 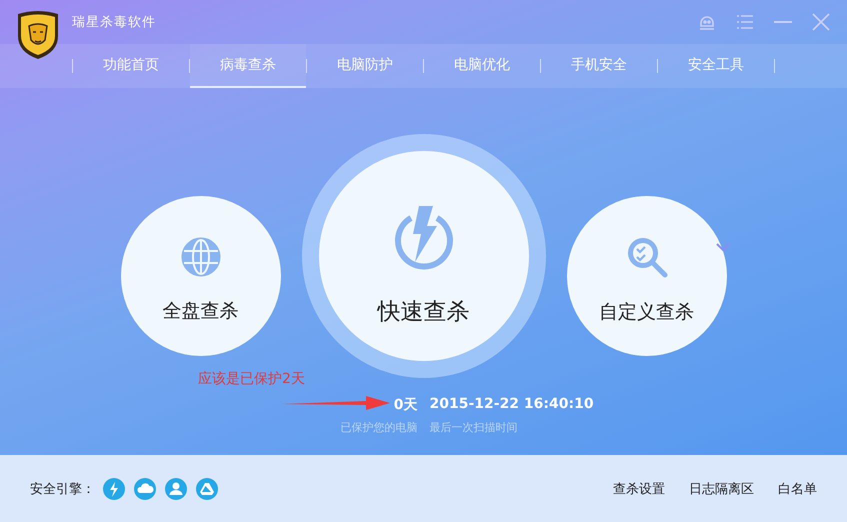 I want to click on stat-caption: 已保护您的电脑, so click(x=379, y=427).